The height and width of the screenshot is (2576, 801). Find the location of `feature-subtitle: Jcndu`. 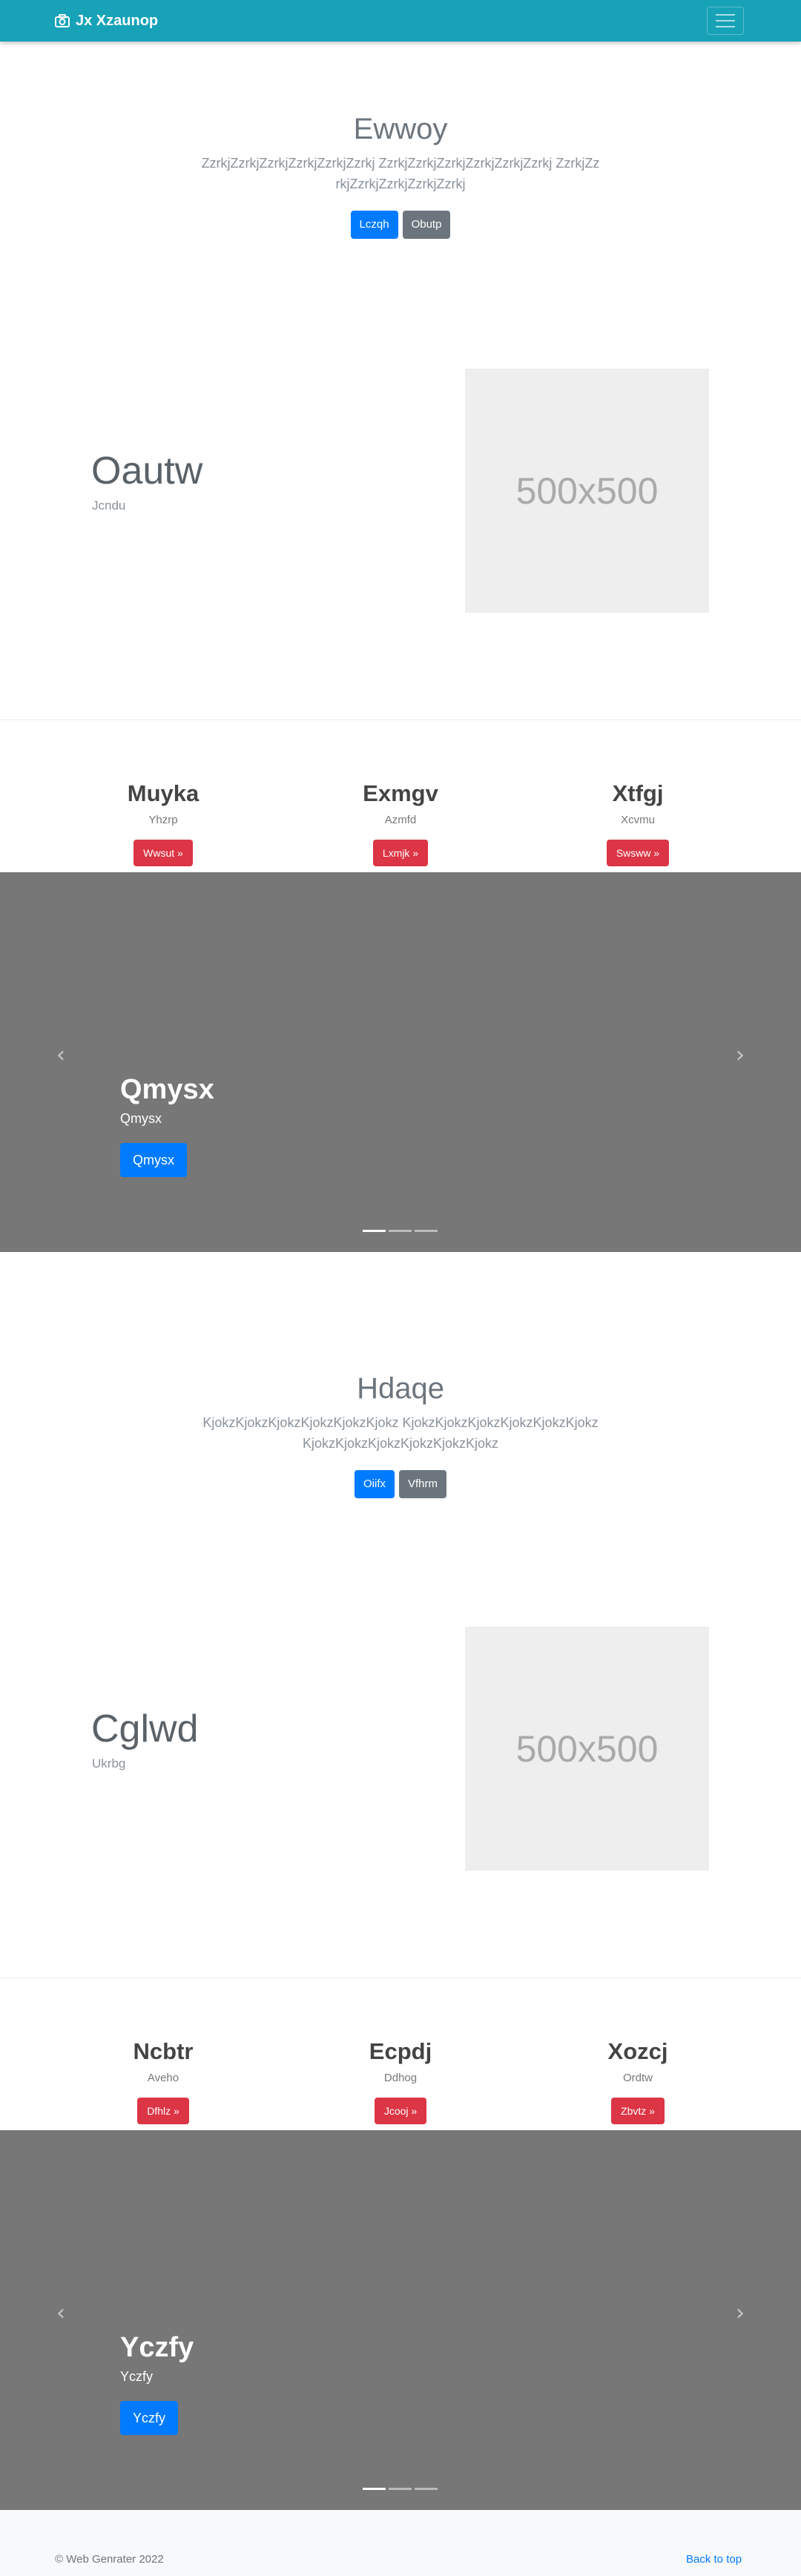

feature-subtitle: Jcndu is located at coordinates (109, 505).